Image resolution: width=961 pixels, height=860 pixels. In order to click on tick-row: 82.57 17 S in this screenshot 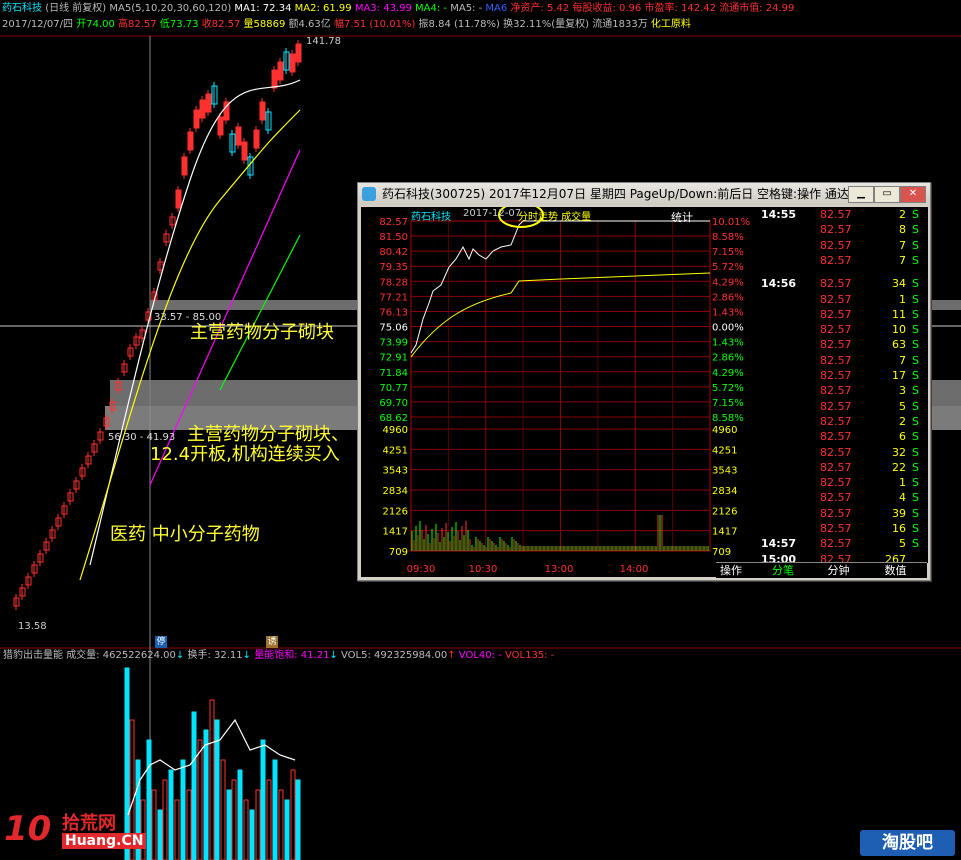, I will do `click(843, 375)`.